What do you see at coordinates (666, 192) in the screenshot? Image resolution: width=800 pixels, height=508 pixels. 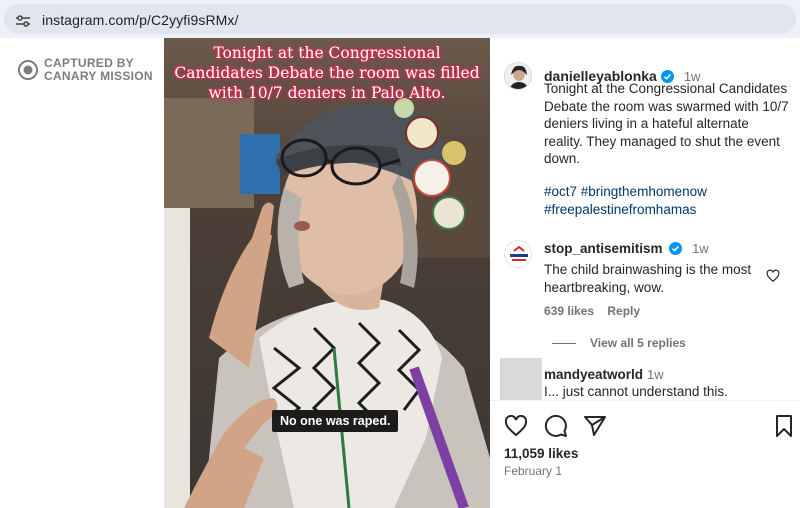 I see `hashtags-line1: #oct7 #bringthemhomenow` at bounding box center [666, 192].